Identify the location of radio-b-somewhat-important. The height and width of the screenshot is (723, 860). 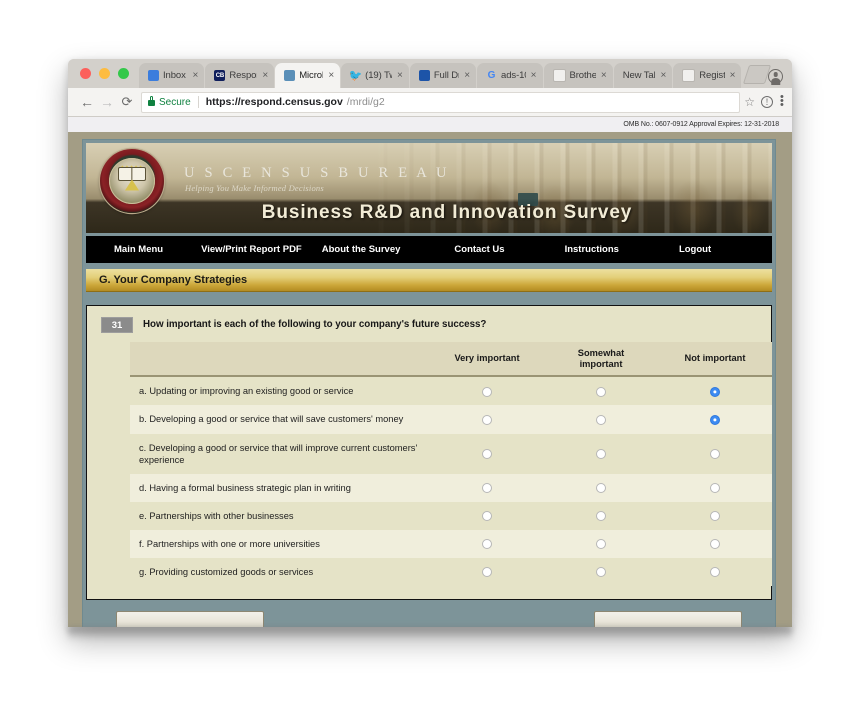
(601, 419).